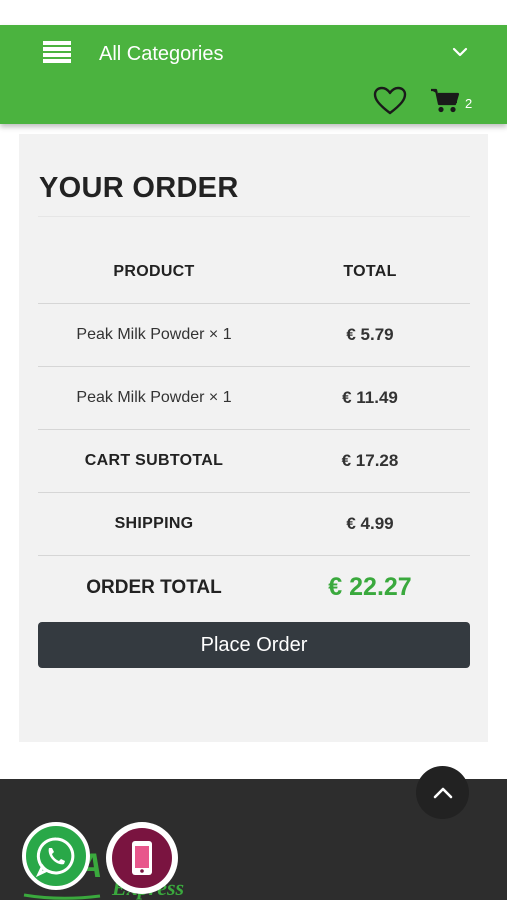 The height and width of the screenshot is (900, 507). I want to click on whatsapp-button, so click(56, 856).